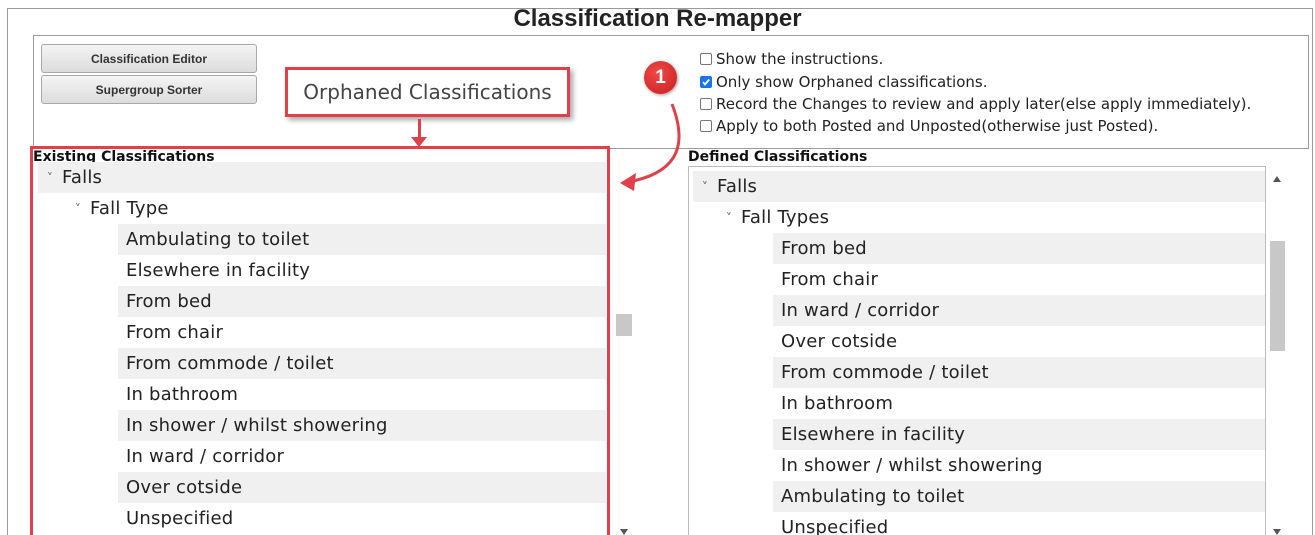  I want to click on tree-item: In bathroom, so click(1019, 403).